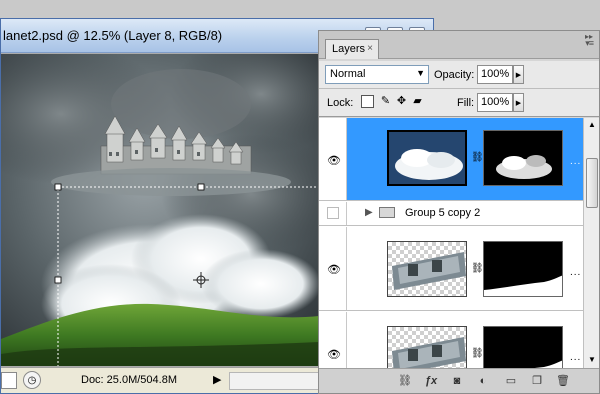  What do you see at coordinates (274, 381) in the screenshot?
I see `horizontal-scrollbar` at bounding box center [274, 381].